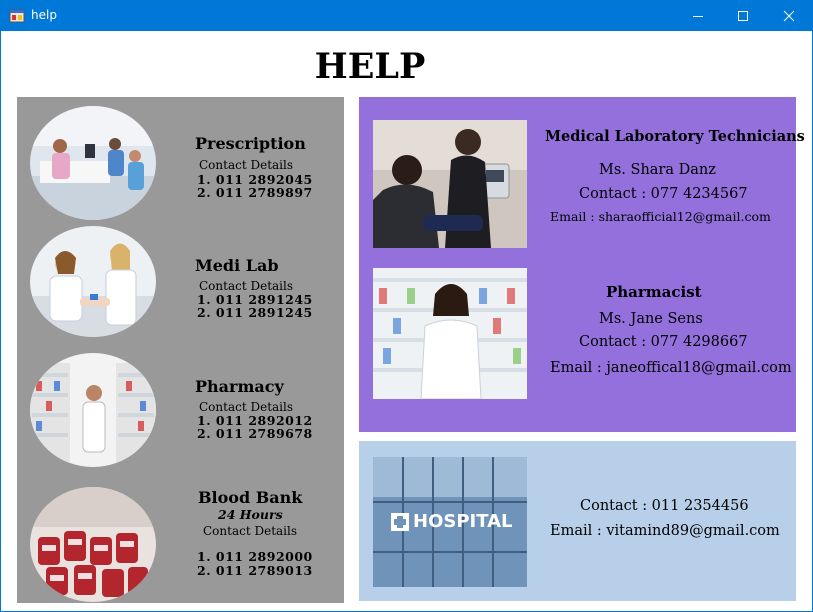 Image resolution: width=813 pixels, height=612 pixels. Describe the element at coordinates (255, 433) in the screenshot. I see `phone-number: 2. 011 2789678` at that location.